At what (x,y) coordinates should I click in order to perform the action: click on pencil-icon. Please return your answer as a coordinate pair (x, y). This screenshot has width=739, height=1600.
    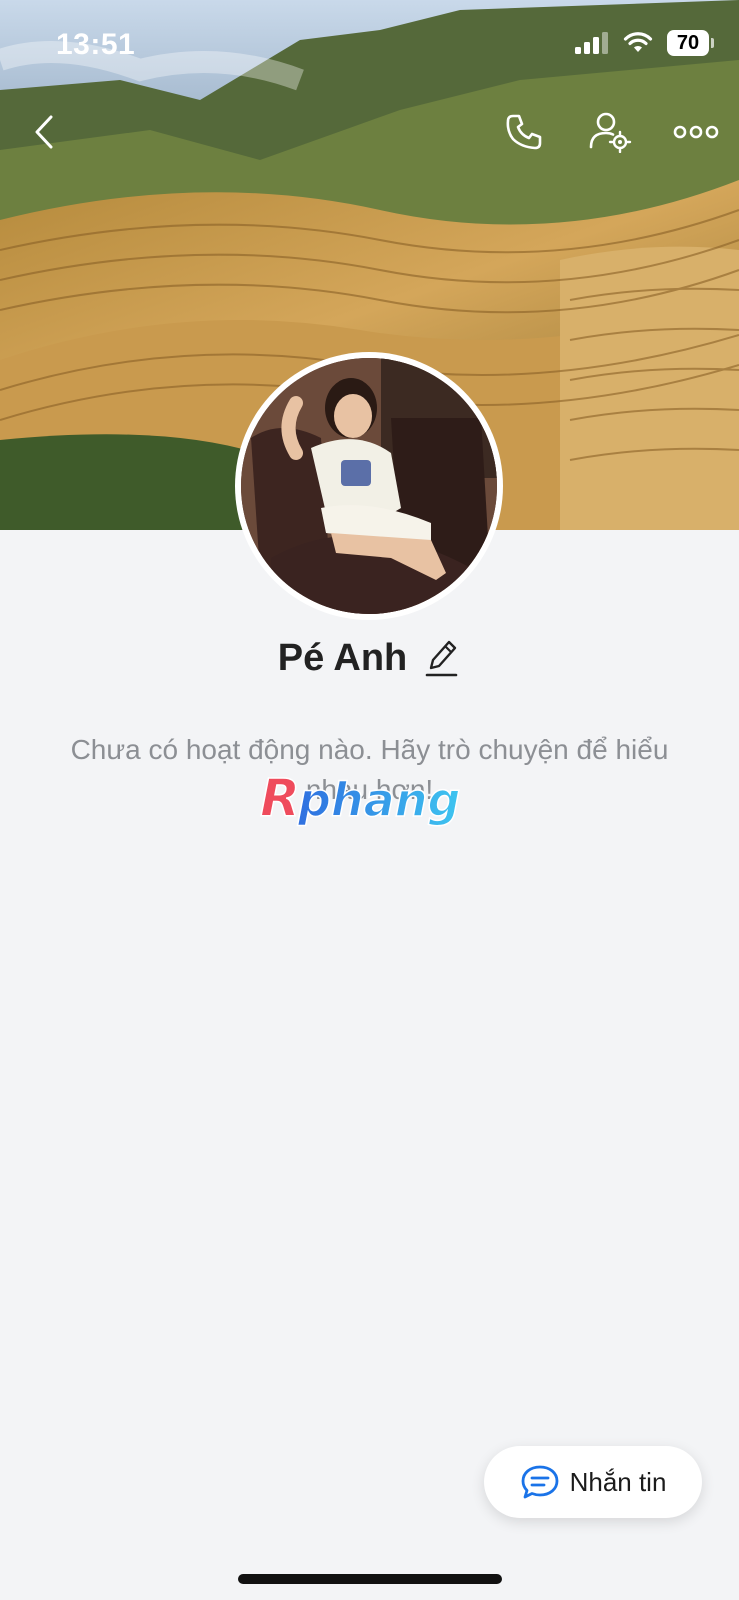
    Looking at the image, I should click on (441, 658).